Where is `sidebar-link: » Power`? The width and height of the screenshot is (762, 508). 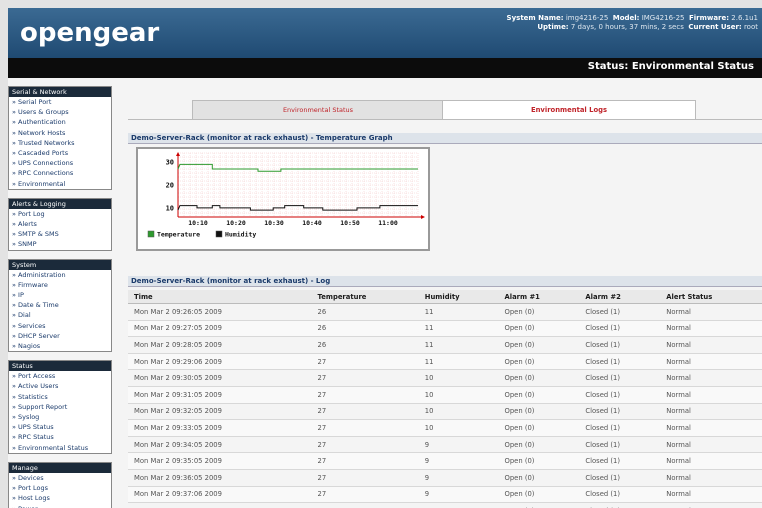 sidebar-link: » Power is located at coordinates (60, 506).